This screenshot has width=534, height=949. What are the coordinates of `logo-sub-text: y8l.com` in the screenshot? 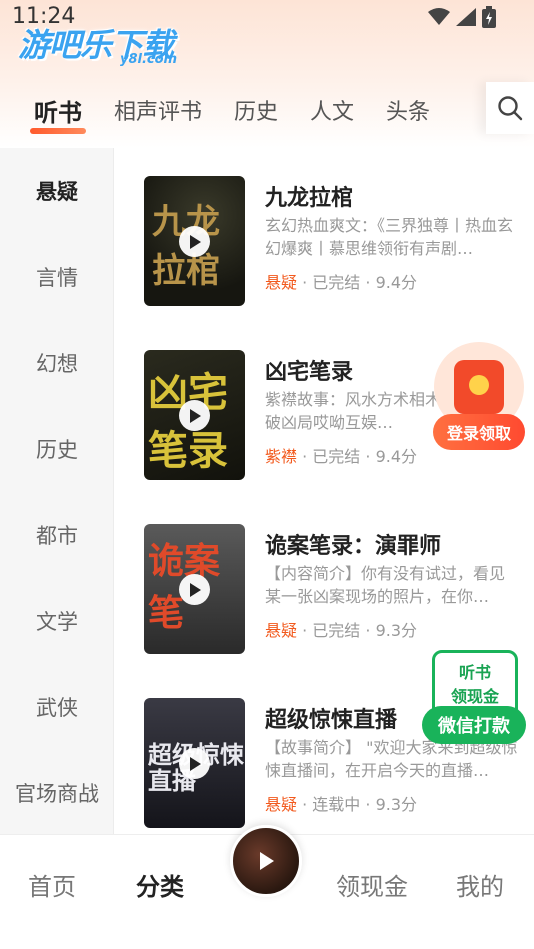 It's located at (149, 59).